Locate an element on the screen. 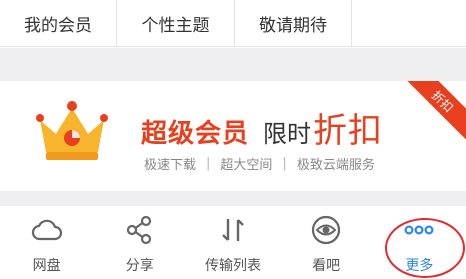 The width and height of the screenshot is (466, 279). nav-label: 传输列表 is located at coordinates (232, 266).